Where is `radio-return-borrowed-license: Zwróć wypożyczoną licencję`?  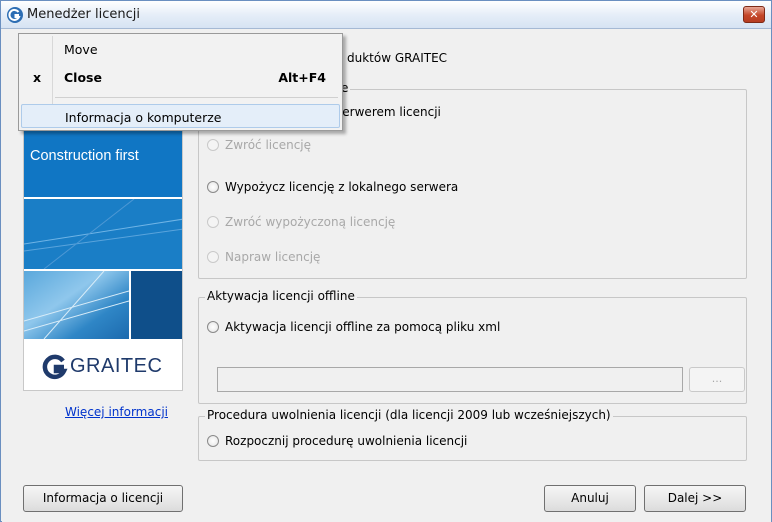
radio-return-borrowed-license: Zwróć wypożyczoną licencję is located at coordinates (301, 222).